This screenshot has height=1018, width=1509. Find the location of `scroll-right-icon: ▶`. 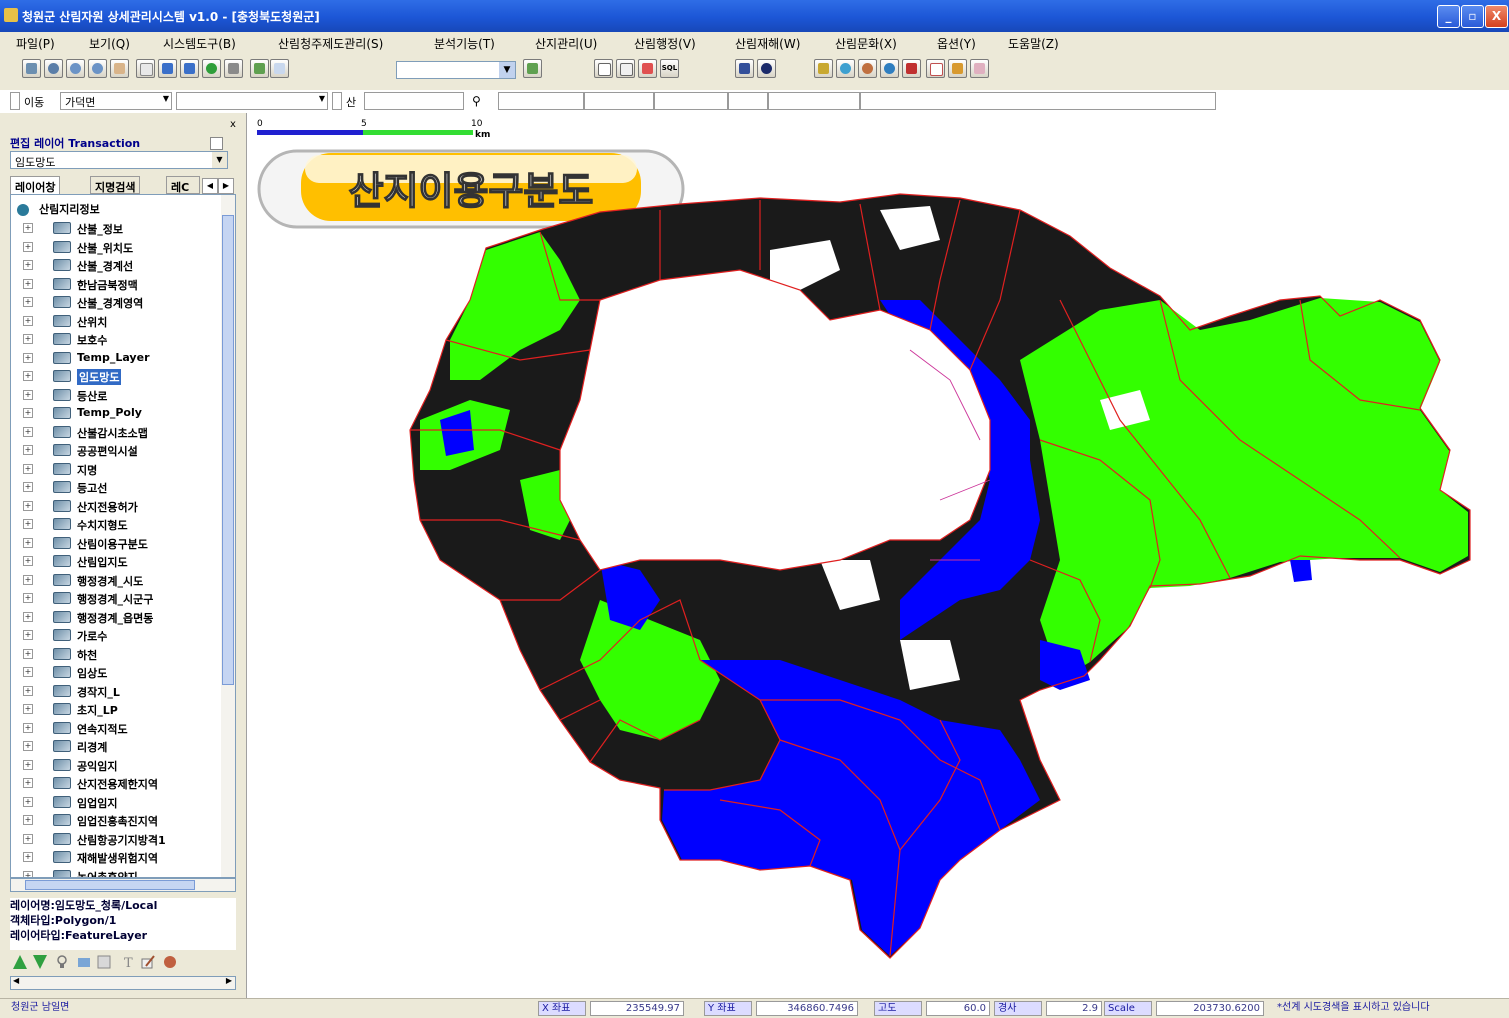

scroll-right-icon: ▶ is located at coordinates (229, 980).